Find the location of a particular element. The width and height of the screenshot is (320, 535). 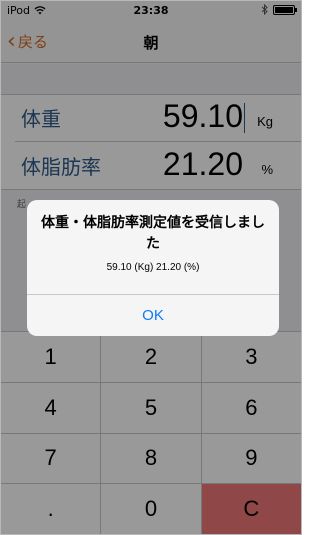

alert-title: 体重・体脂肪率測定値を受信しました is located at coordinates (153, 233).